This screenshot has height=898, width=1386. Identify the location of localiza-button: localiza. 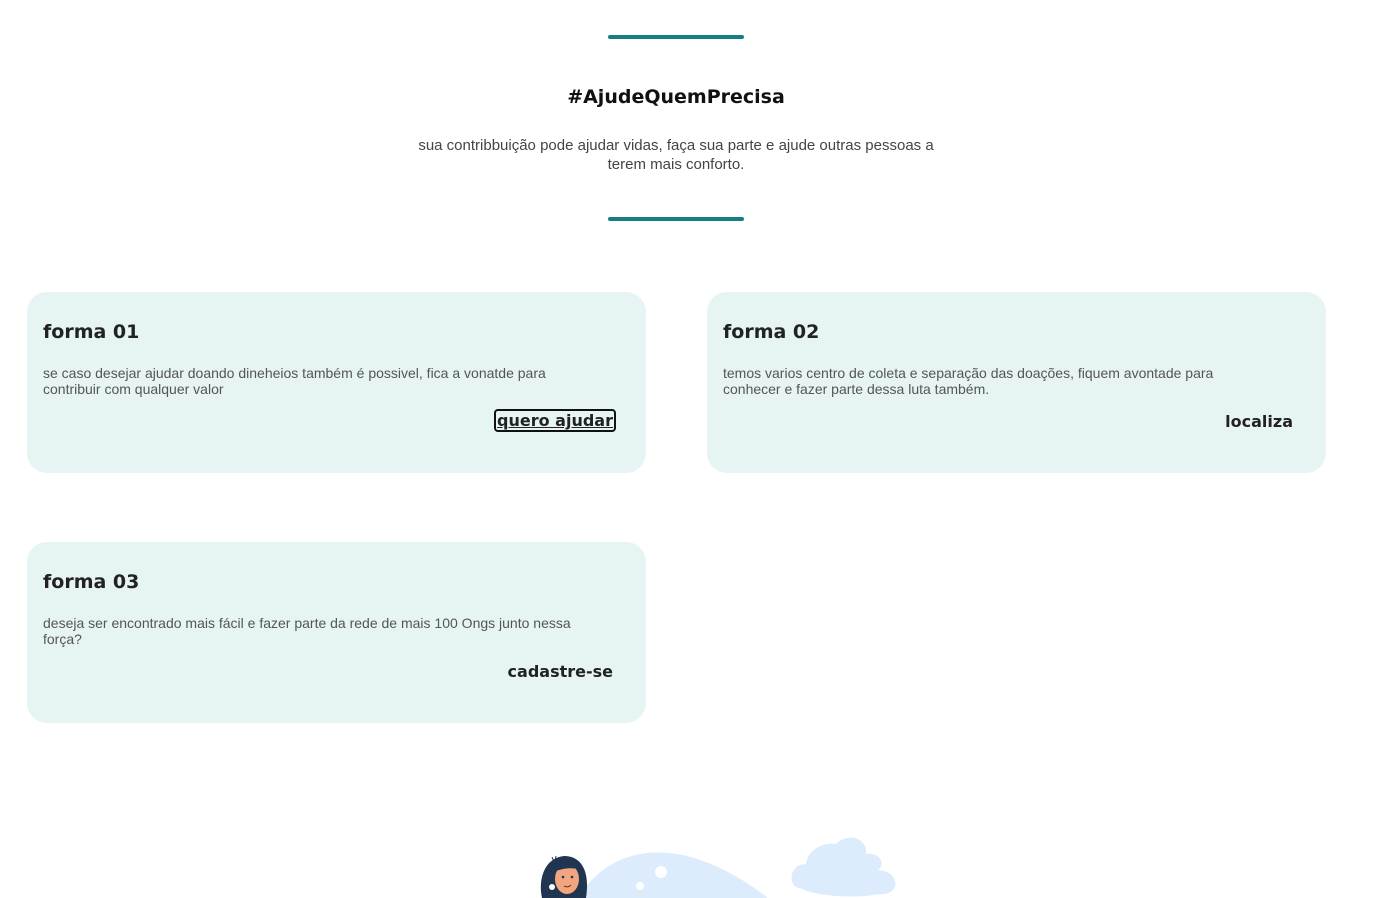
(1259, 421).